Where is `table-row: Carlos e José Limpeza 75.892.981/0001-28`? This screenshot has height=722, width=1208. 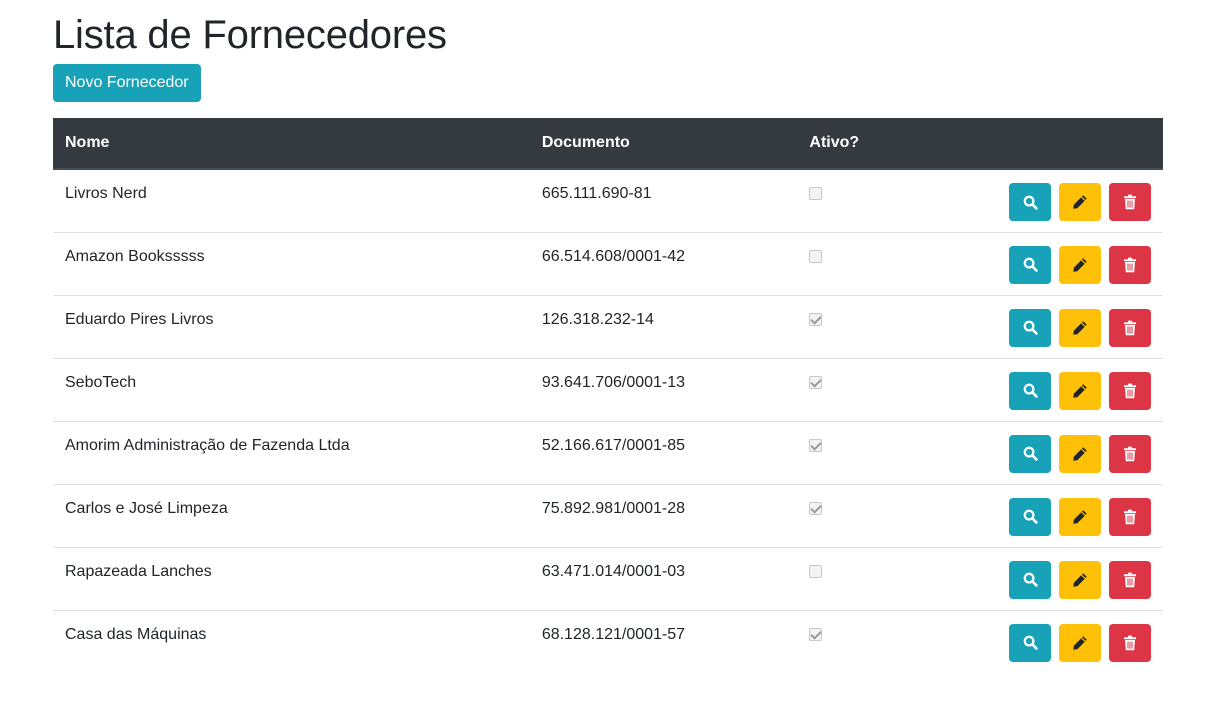 table-row: Carlos e José Limpeza 75.892.981/0001-28 is located at coordinates (608, 515).